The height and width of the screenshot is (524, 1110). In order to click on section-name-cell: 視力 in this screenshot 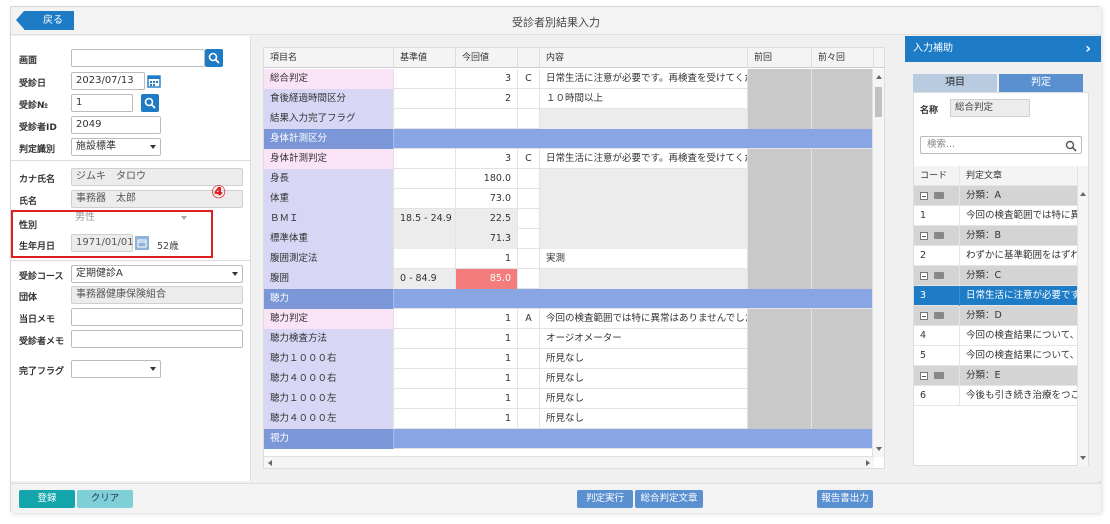, I will do `click(329, 439)`.